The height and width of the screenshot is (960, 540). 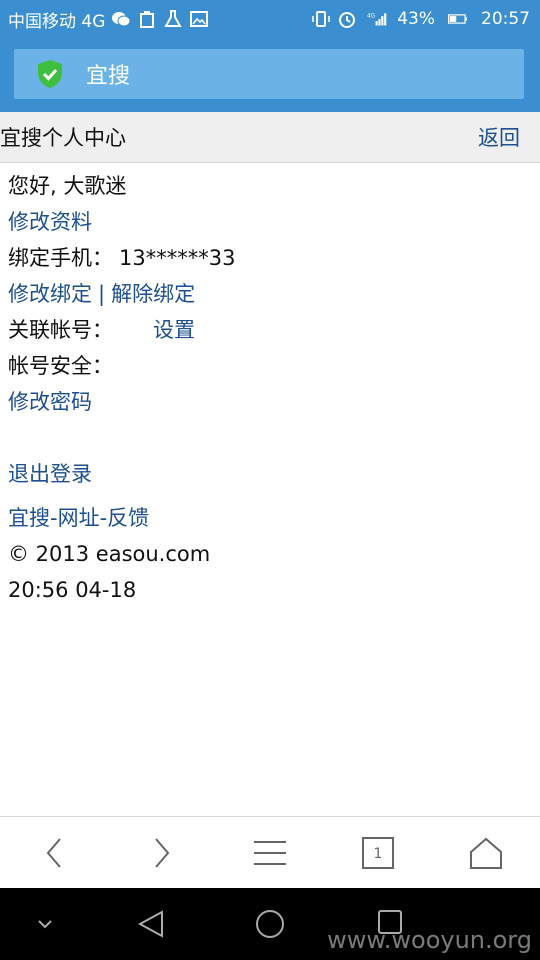 I want to click on signal-icon: 4G, so click(x=377, y=19).